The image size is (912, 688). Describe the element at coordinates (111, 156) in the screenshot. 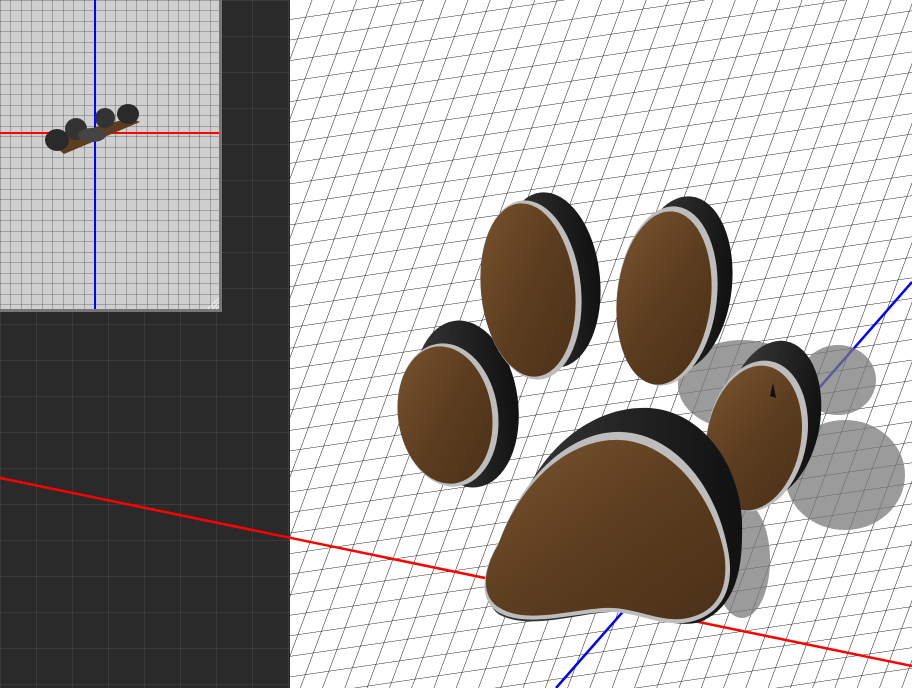

I see `inset-top-view` at that location.